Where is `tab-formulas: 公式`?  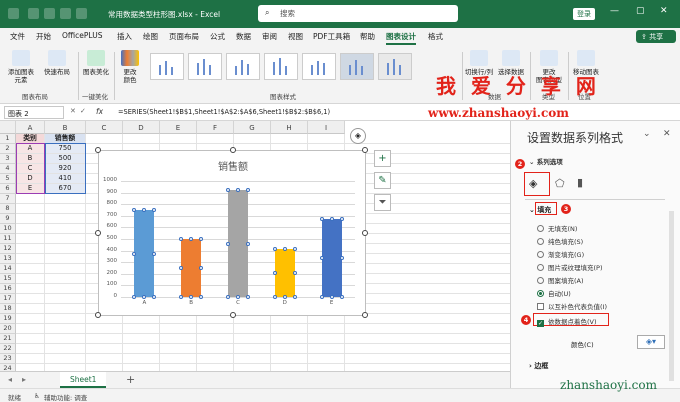
tab-formulas: 公式 is located at coordinates (217, 36).